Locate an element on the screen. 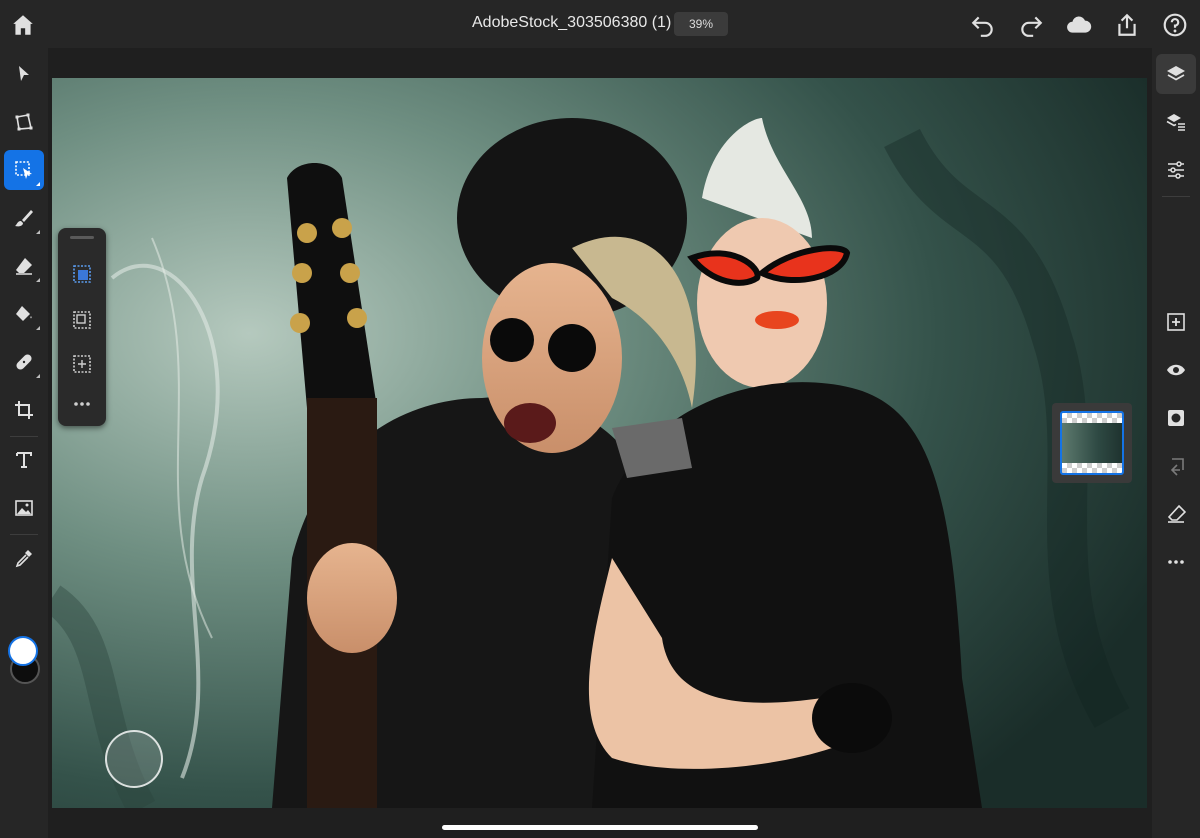 The image size is (1200, 838). bandage-icon is located at coordinates (24, 362).